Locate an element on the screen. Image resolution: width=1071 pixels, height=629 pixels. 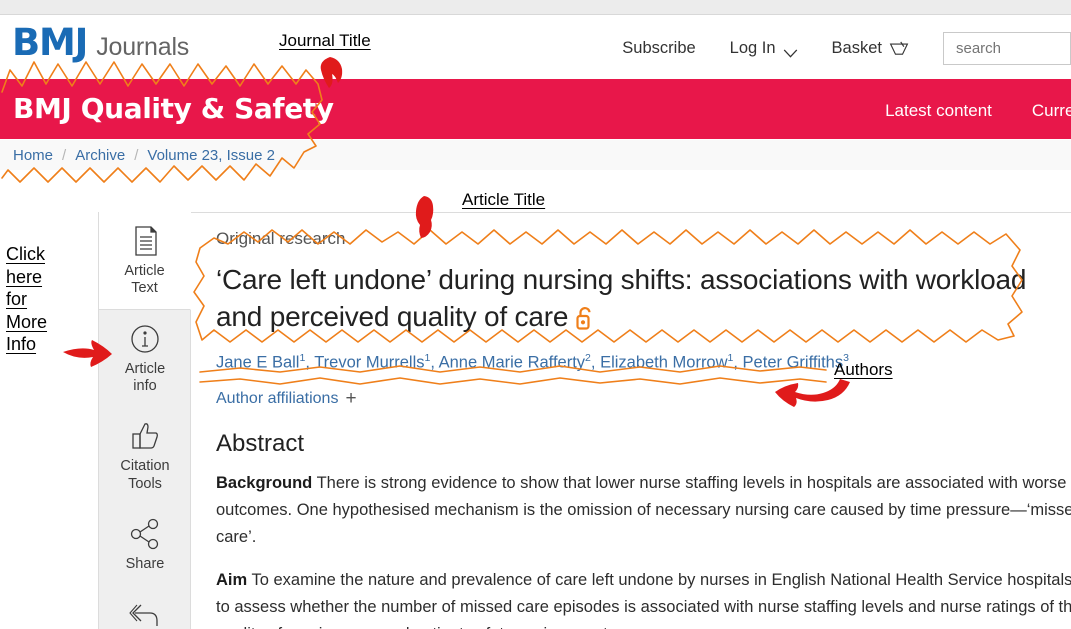
subscribe-label: Subscribe is located at coordinates (659, 48).